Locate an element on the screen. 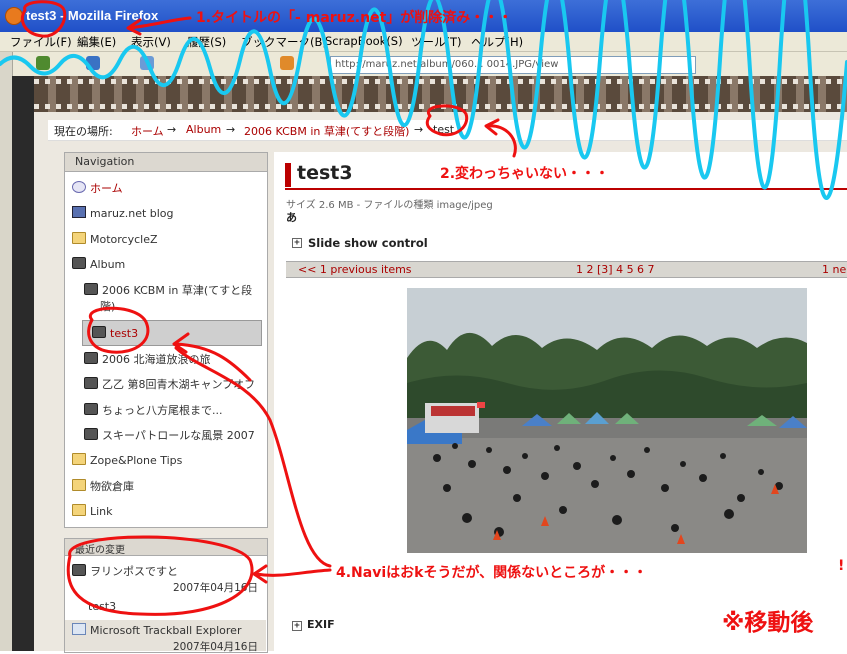 The height and width of the screenshot is (654, 847). nav-item-test3: test3 is located at coordinates (115, 333).